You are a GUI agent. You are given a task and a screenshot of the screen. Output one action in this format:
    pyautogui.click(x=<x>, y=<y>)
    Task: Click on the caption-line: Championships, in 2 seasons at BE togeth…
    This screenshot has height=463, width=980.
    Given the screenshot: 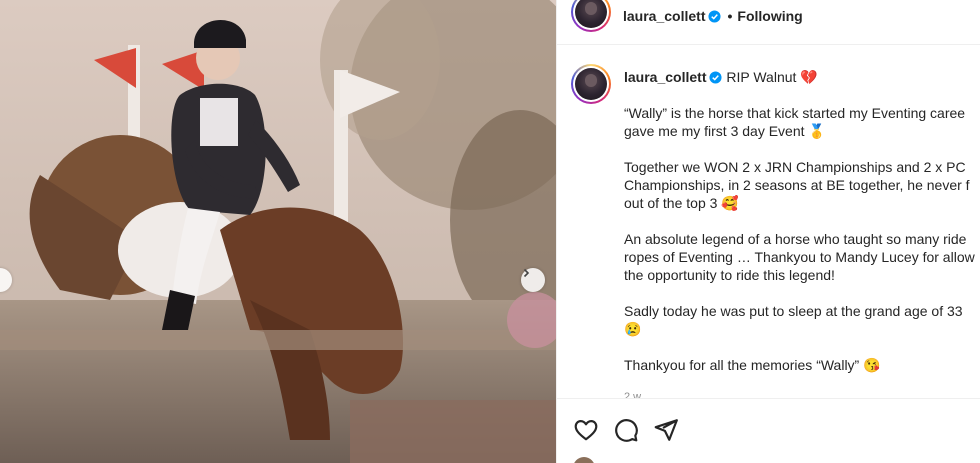 What is the action you would take?
    pyautogui.click(x=797, y=185)
    